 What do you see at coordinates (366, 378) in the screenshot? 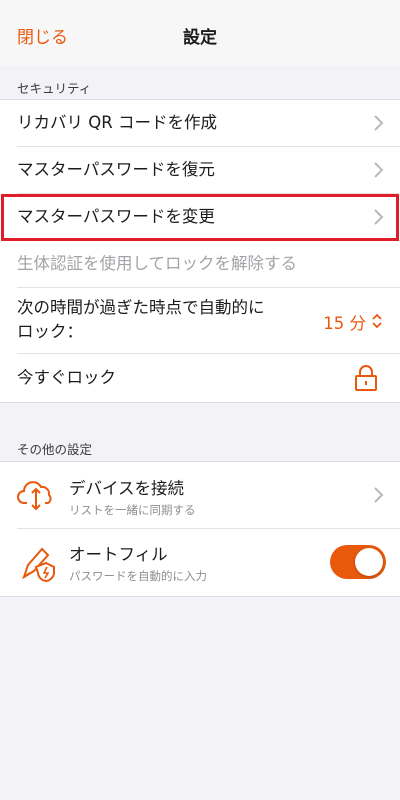
I see `lock-icon` at bounding box center [366, 378].